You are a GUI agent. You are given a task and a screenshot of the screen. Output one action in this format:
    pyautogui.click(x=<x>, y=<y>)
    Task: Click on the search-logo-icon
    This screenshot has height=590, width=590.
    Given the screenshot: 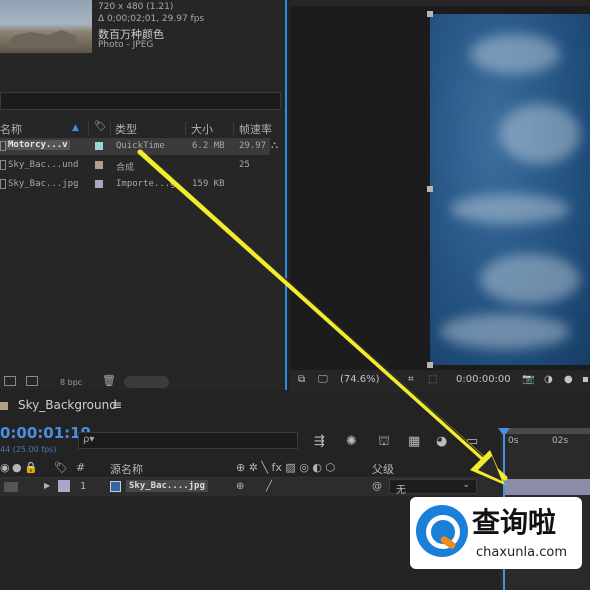 What is the action you would take?
    pyautogui.click(x=442, y=531)
    